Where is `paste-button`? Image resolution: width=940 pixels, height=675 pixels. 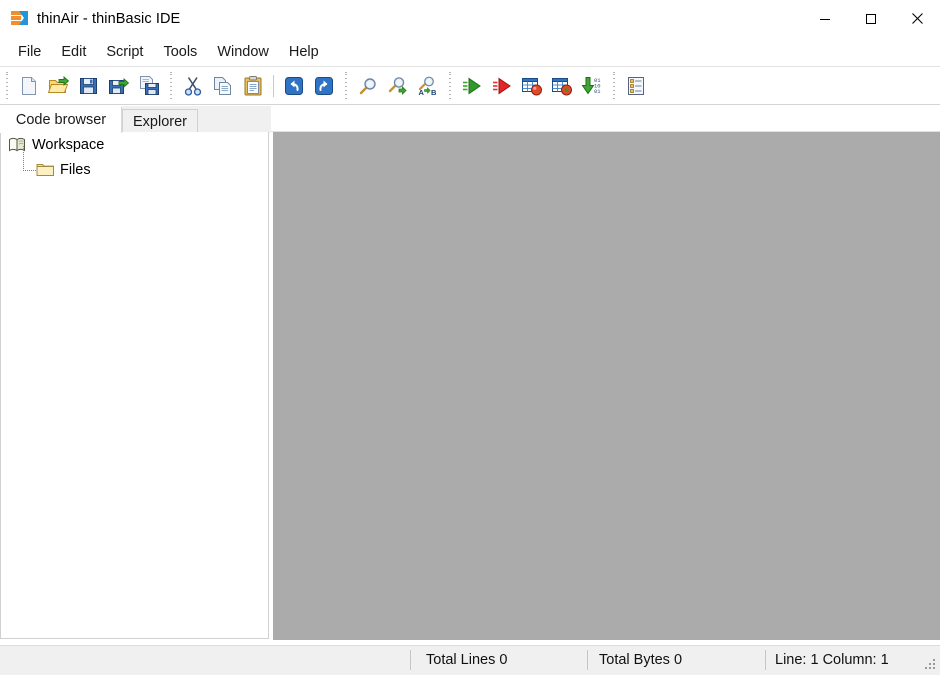 paste-button is located at coordinates (253, 86).